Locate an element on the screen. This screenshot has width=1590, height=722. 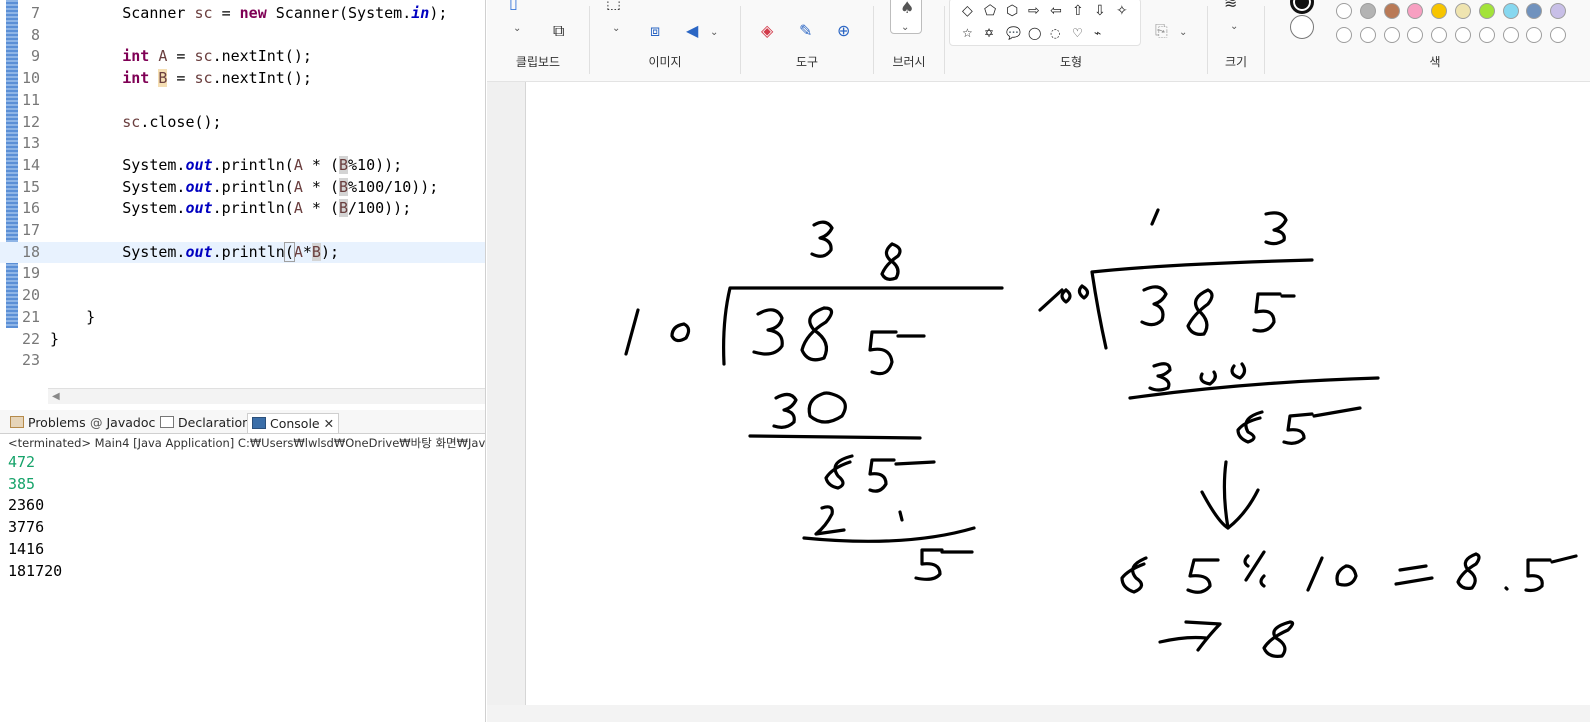
secondary-color is located at coordinates (1302, 27).